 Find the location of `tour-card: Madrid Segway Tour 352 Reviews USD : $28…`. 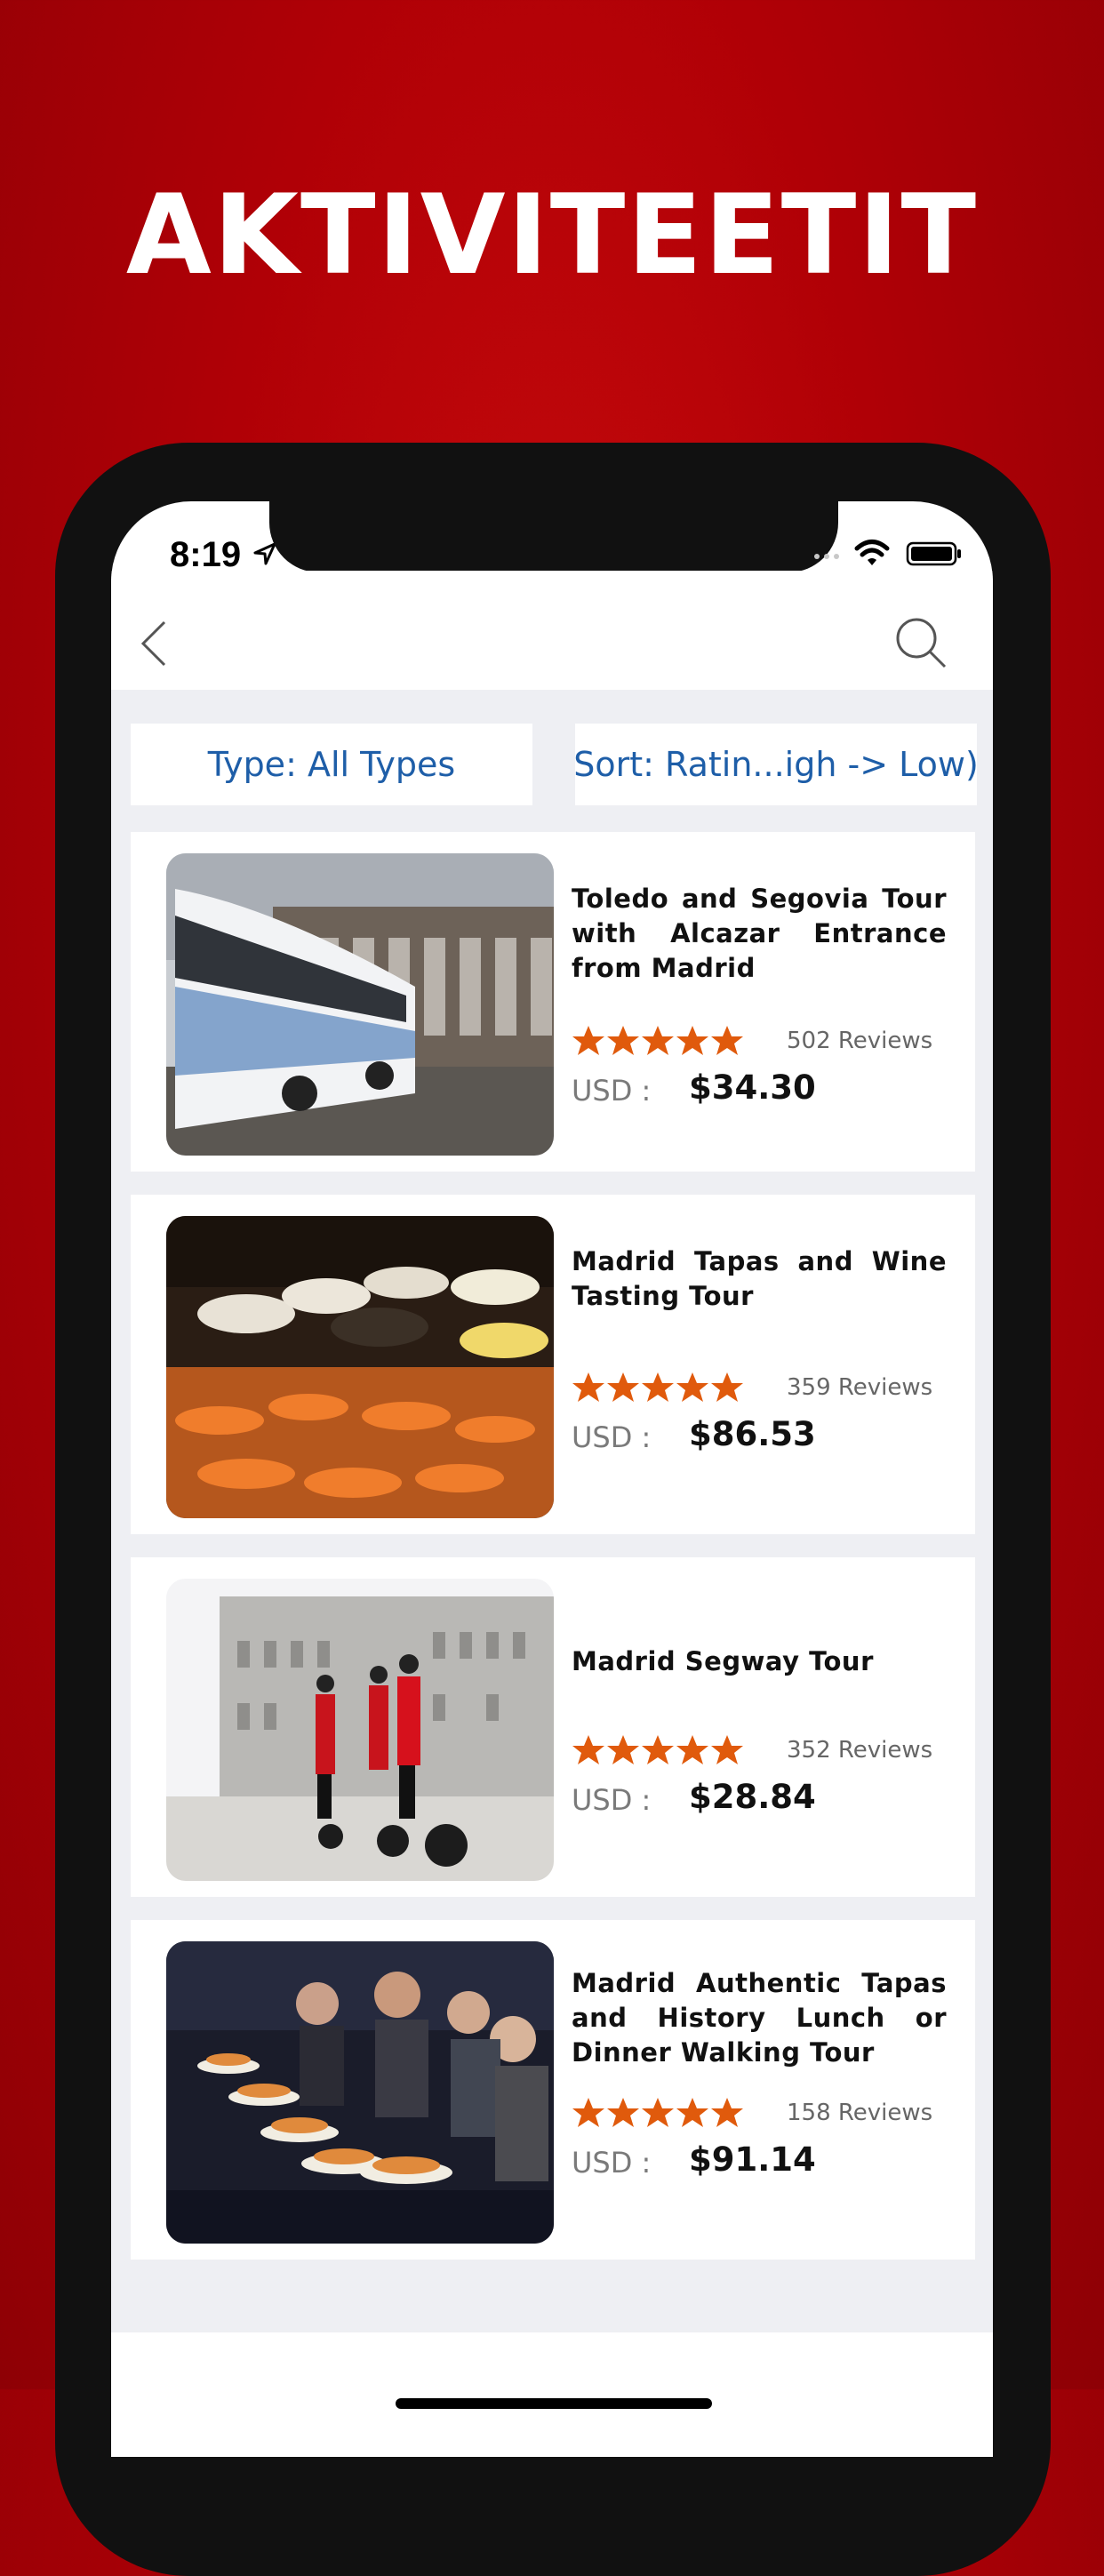

tour-card: Madrid Segway Tour 352 Reviews USD : $28… is located at coordinates (553, 1727).